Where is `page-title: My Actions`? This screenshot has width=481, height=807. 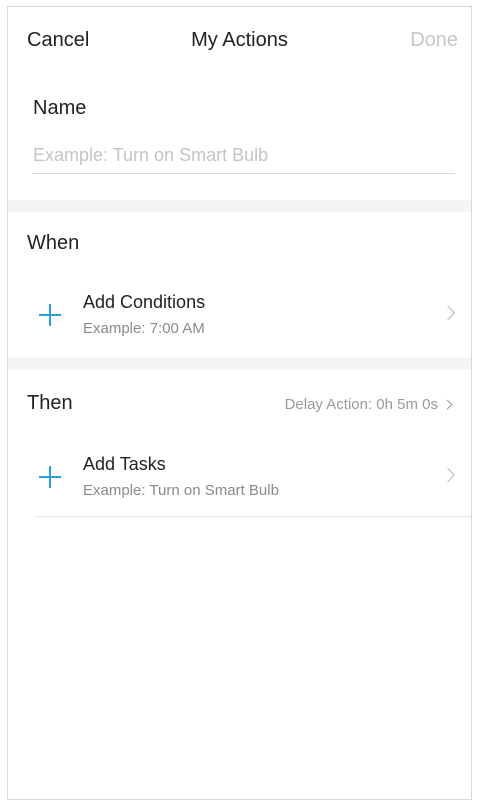 page-title: My Actions is located at coordinates (239, 40).